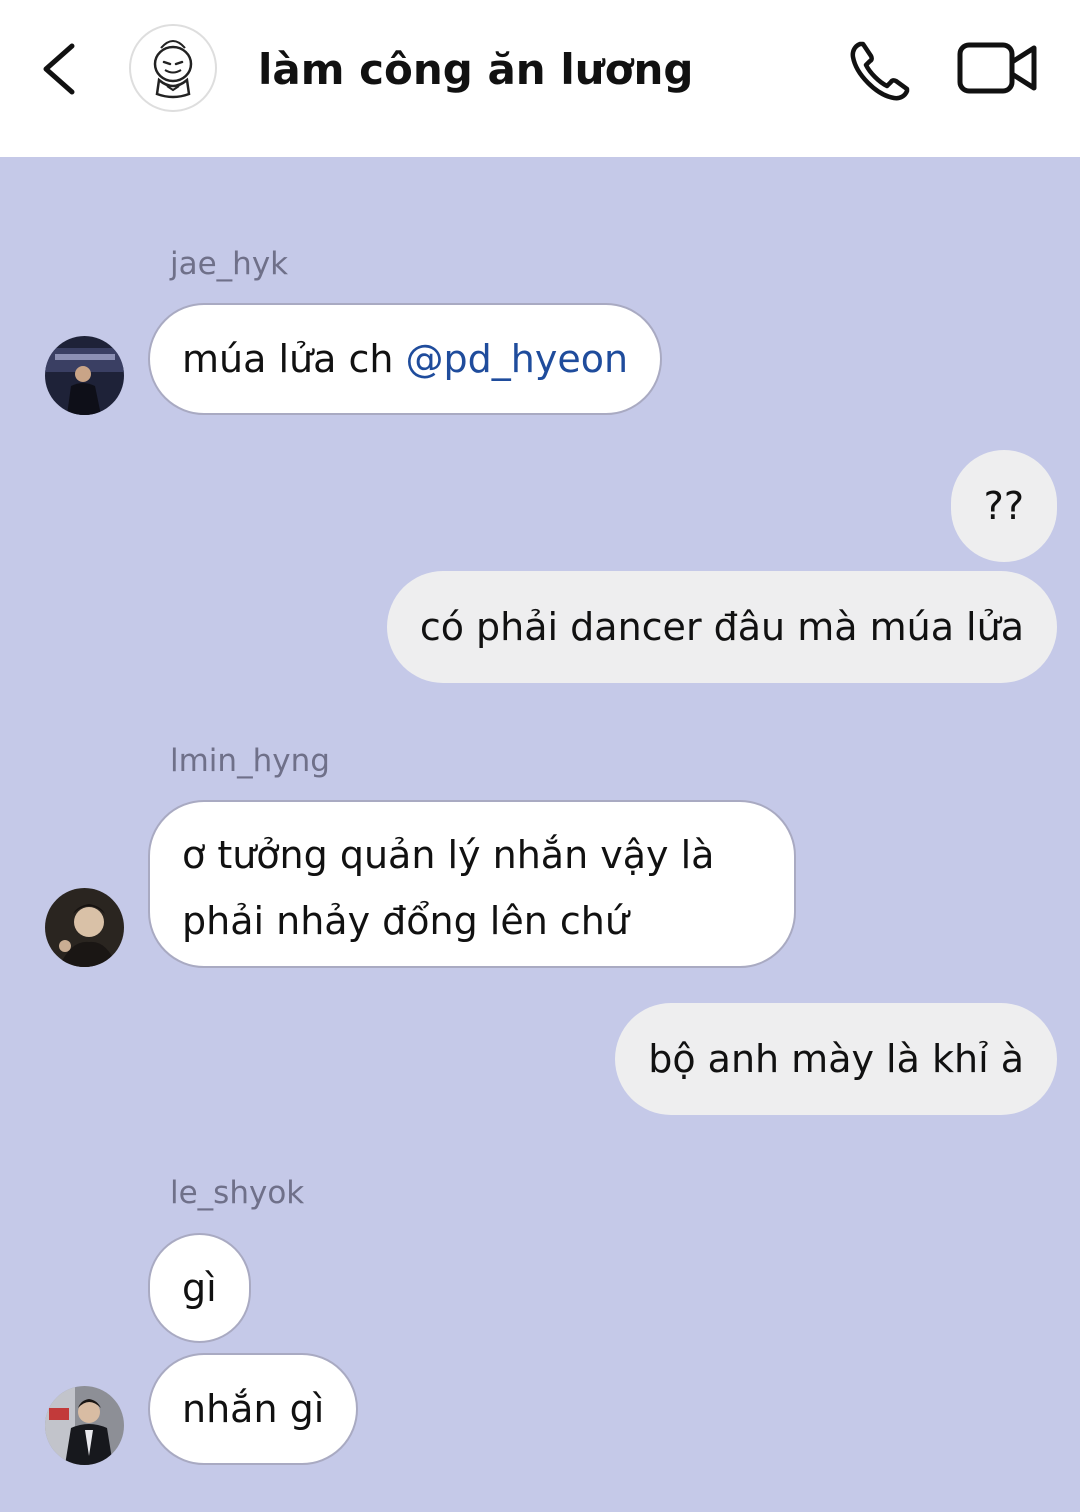 Image resolution: width=1080 pixels, height=1512 pixels. I want to click on sender-name: lmin_hyng, so click(250, 761).